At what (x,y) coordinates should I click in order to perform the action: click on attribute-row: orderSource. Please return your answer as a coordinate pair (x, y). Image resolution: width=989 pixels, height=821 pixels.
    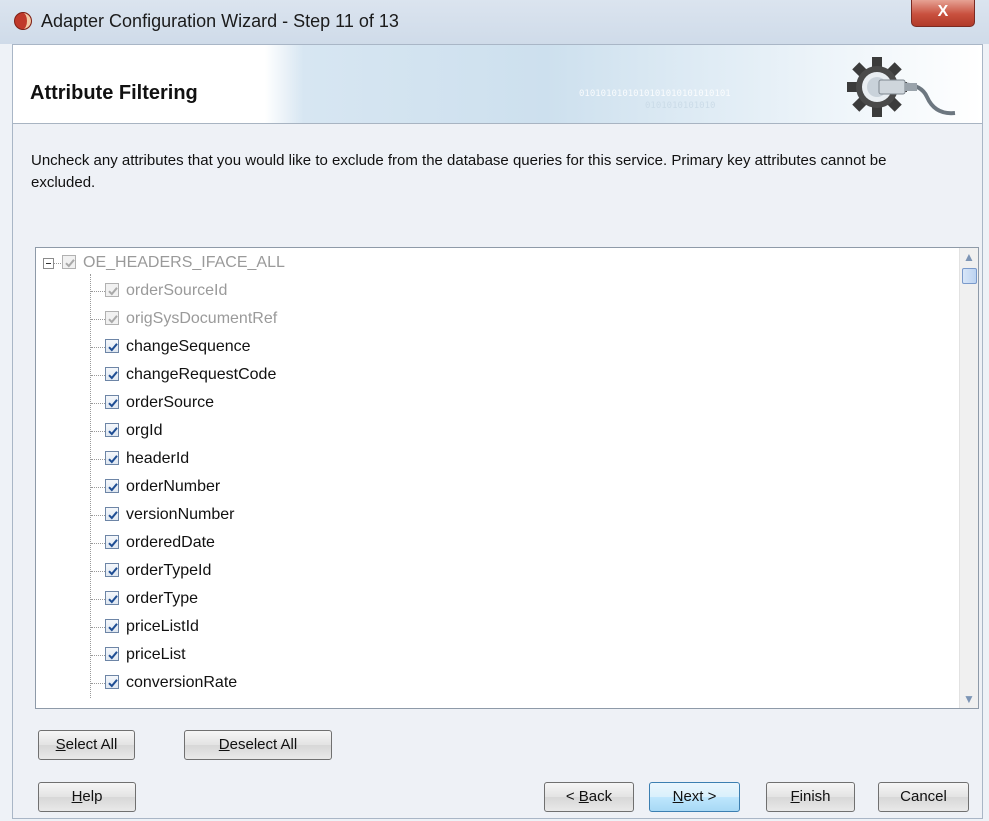
    Looking at the image, I should click on (486, 403).